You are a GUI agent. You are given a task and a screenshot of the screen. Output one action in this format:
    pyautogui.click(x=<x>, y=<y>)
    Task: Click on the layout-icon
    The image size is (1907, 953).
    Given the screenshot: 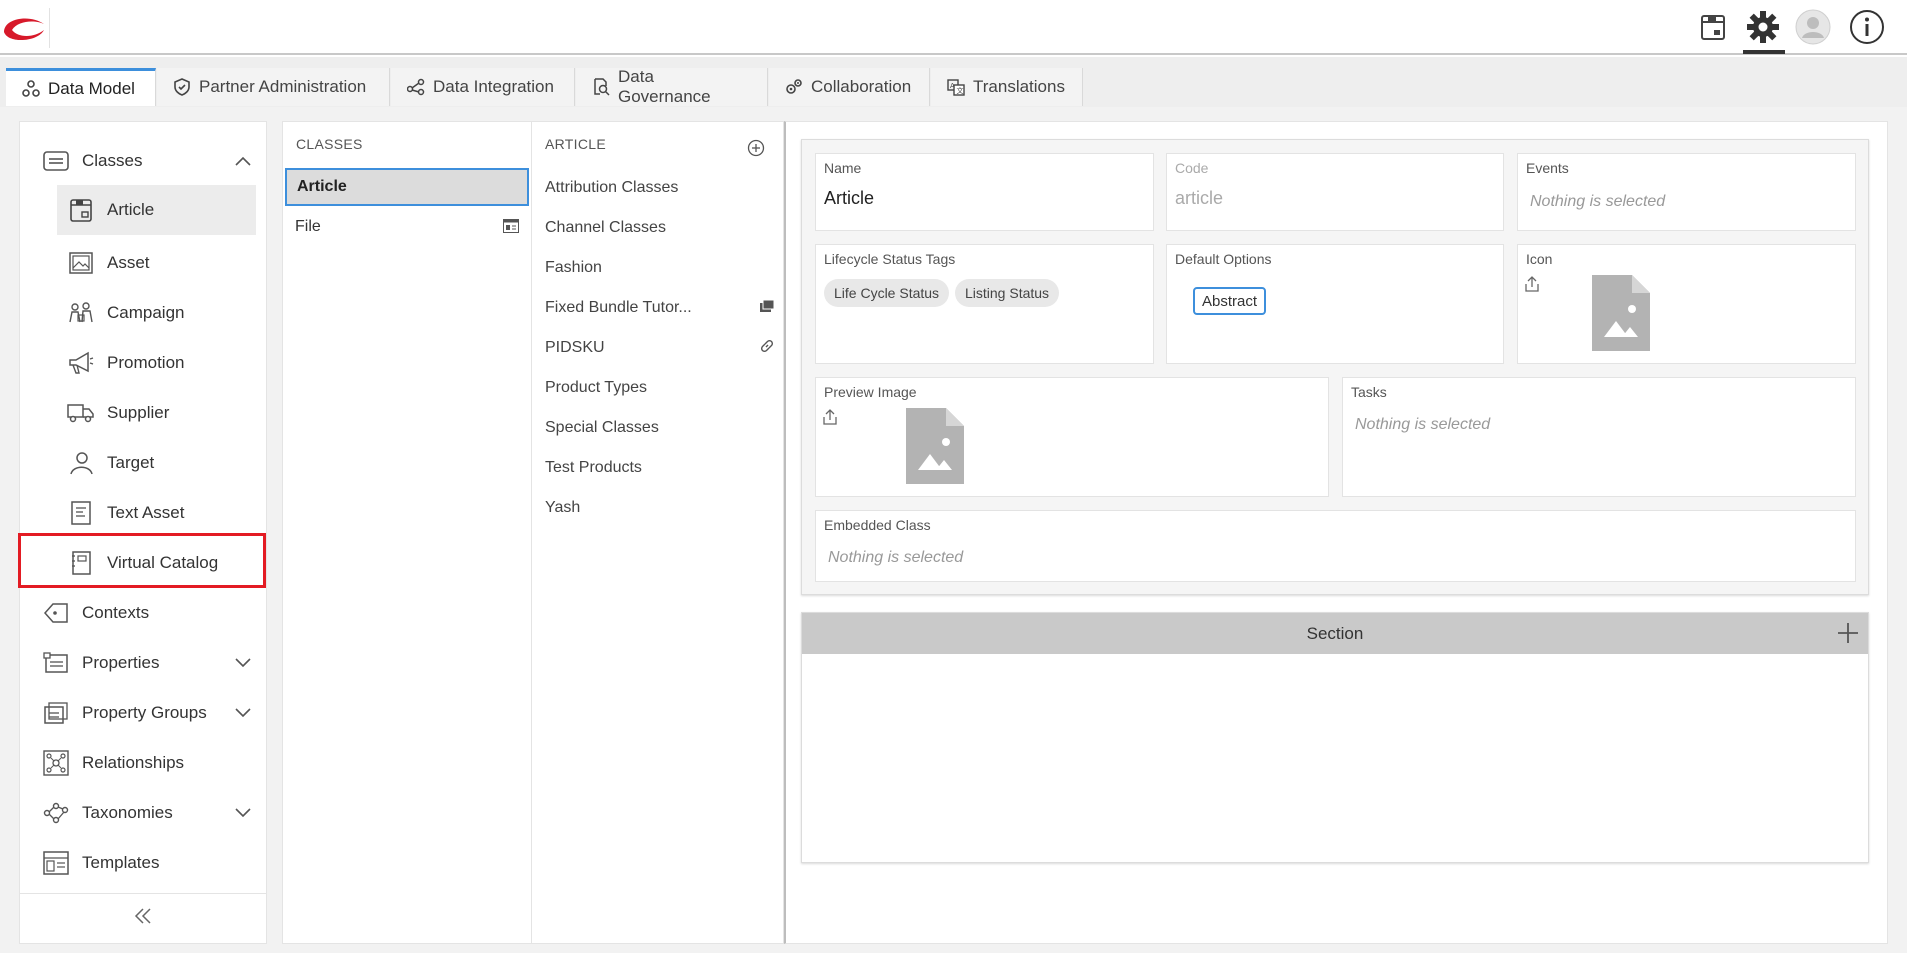 What is the action you would take?
    pyautogui.click(x=511, y=228)
    